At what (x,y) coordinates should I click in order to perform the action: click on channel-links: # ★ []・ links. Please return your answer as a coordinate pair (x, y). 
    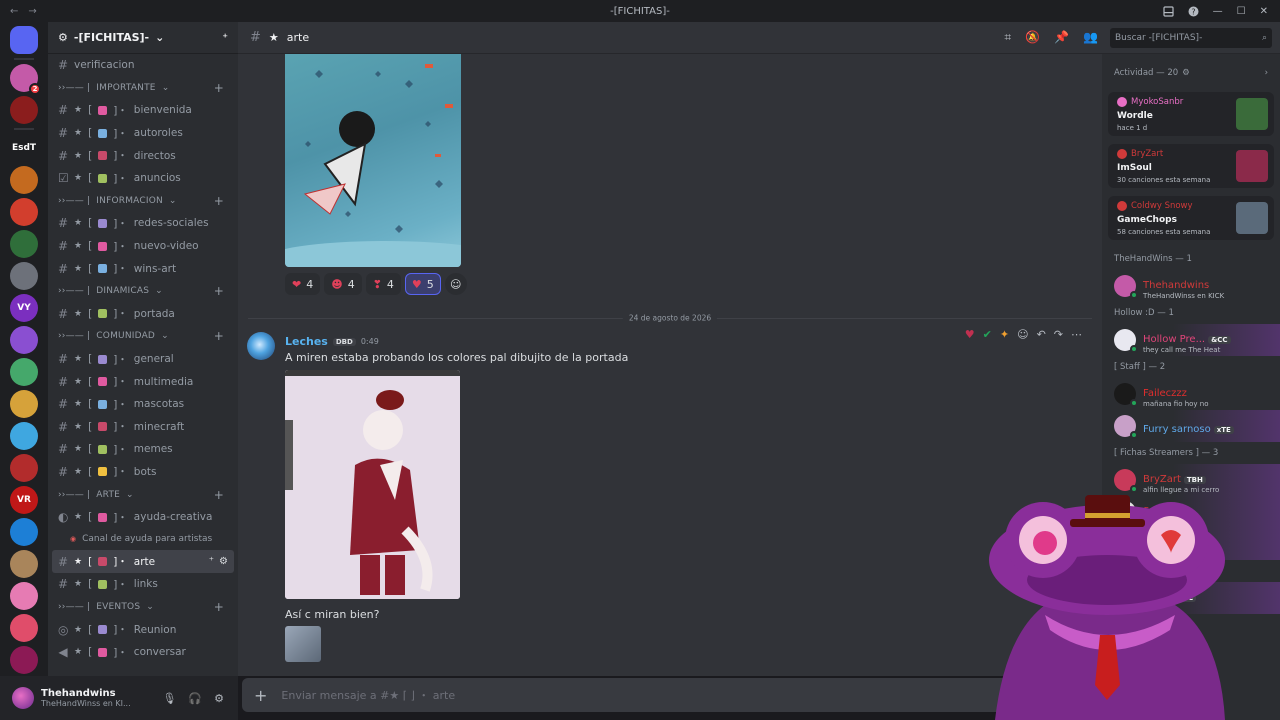
    Looking at the image, I should click on (143, 584).